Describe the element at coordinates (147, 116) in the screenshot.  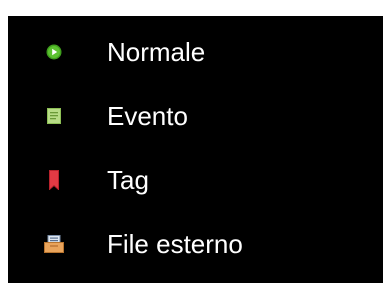
I see `menu-item-label: Evento` at that location.